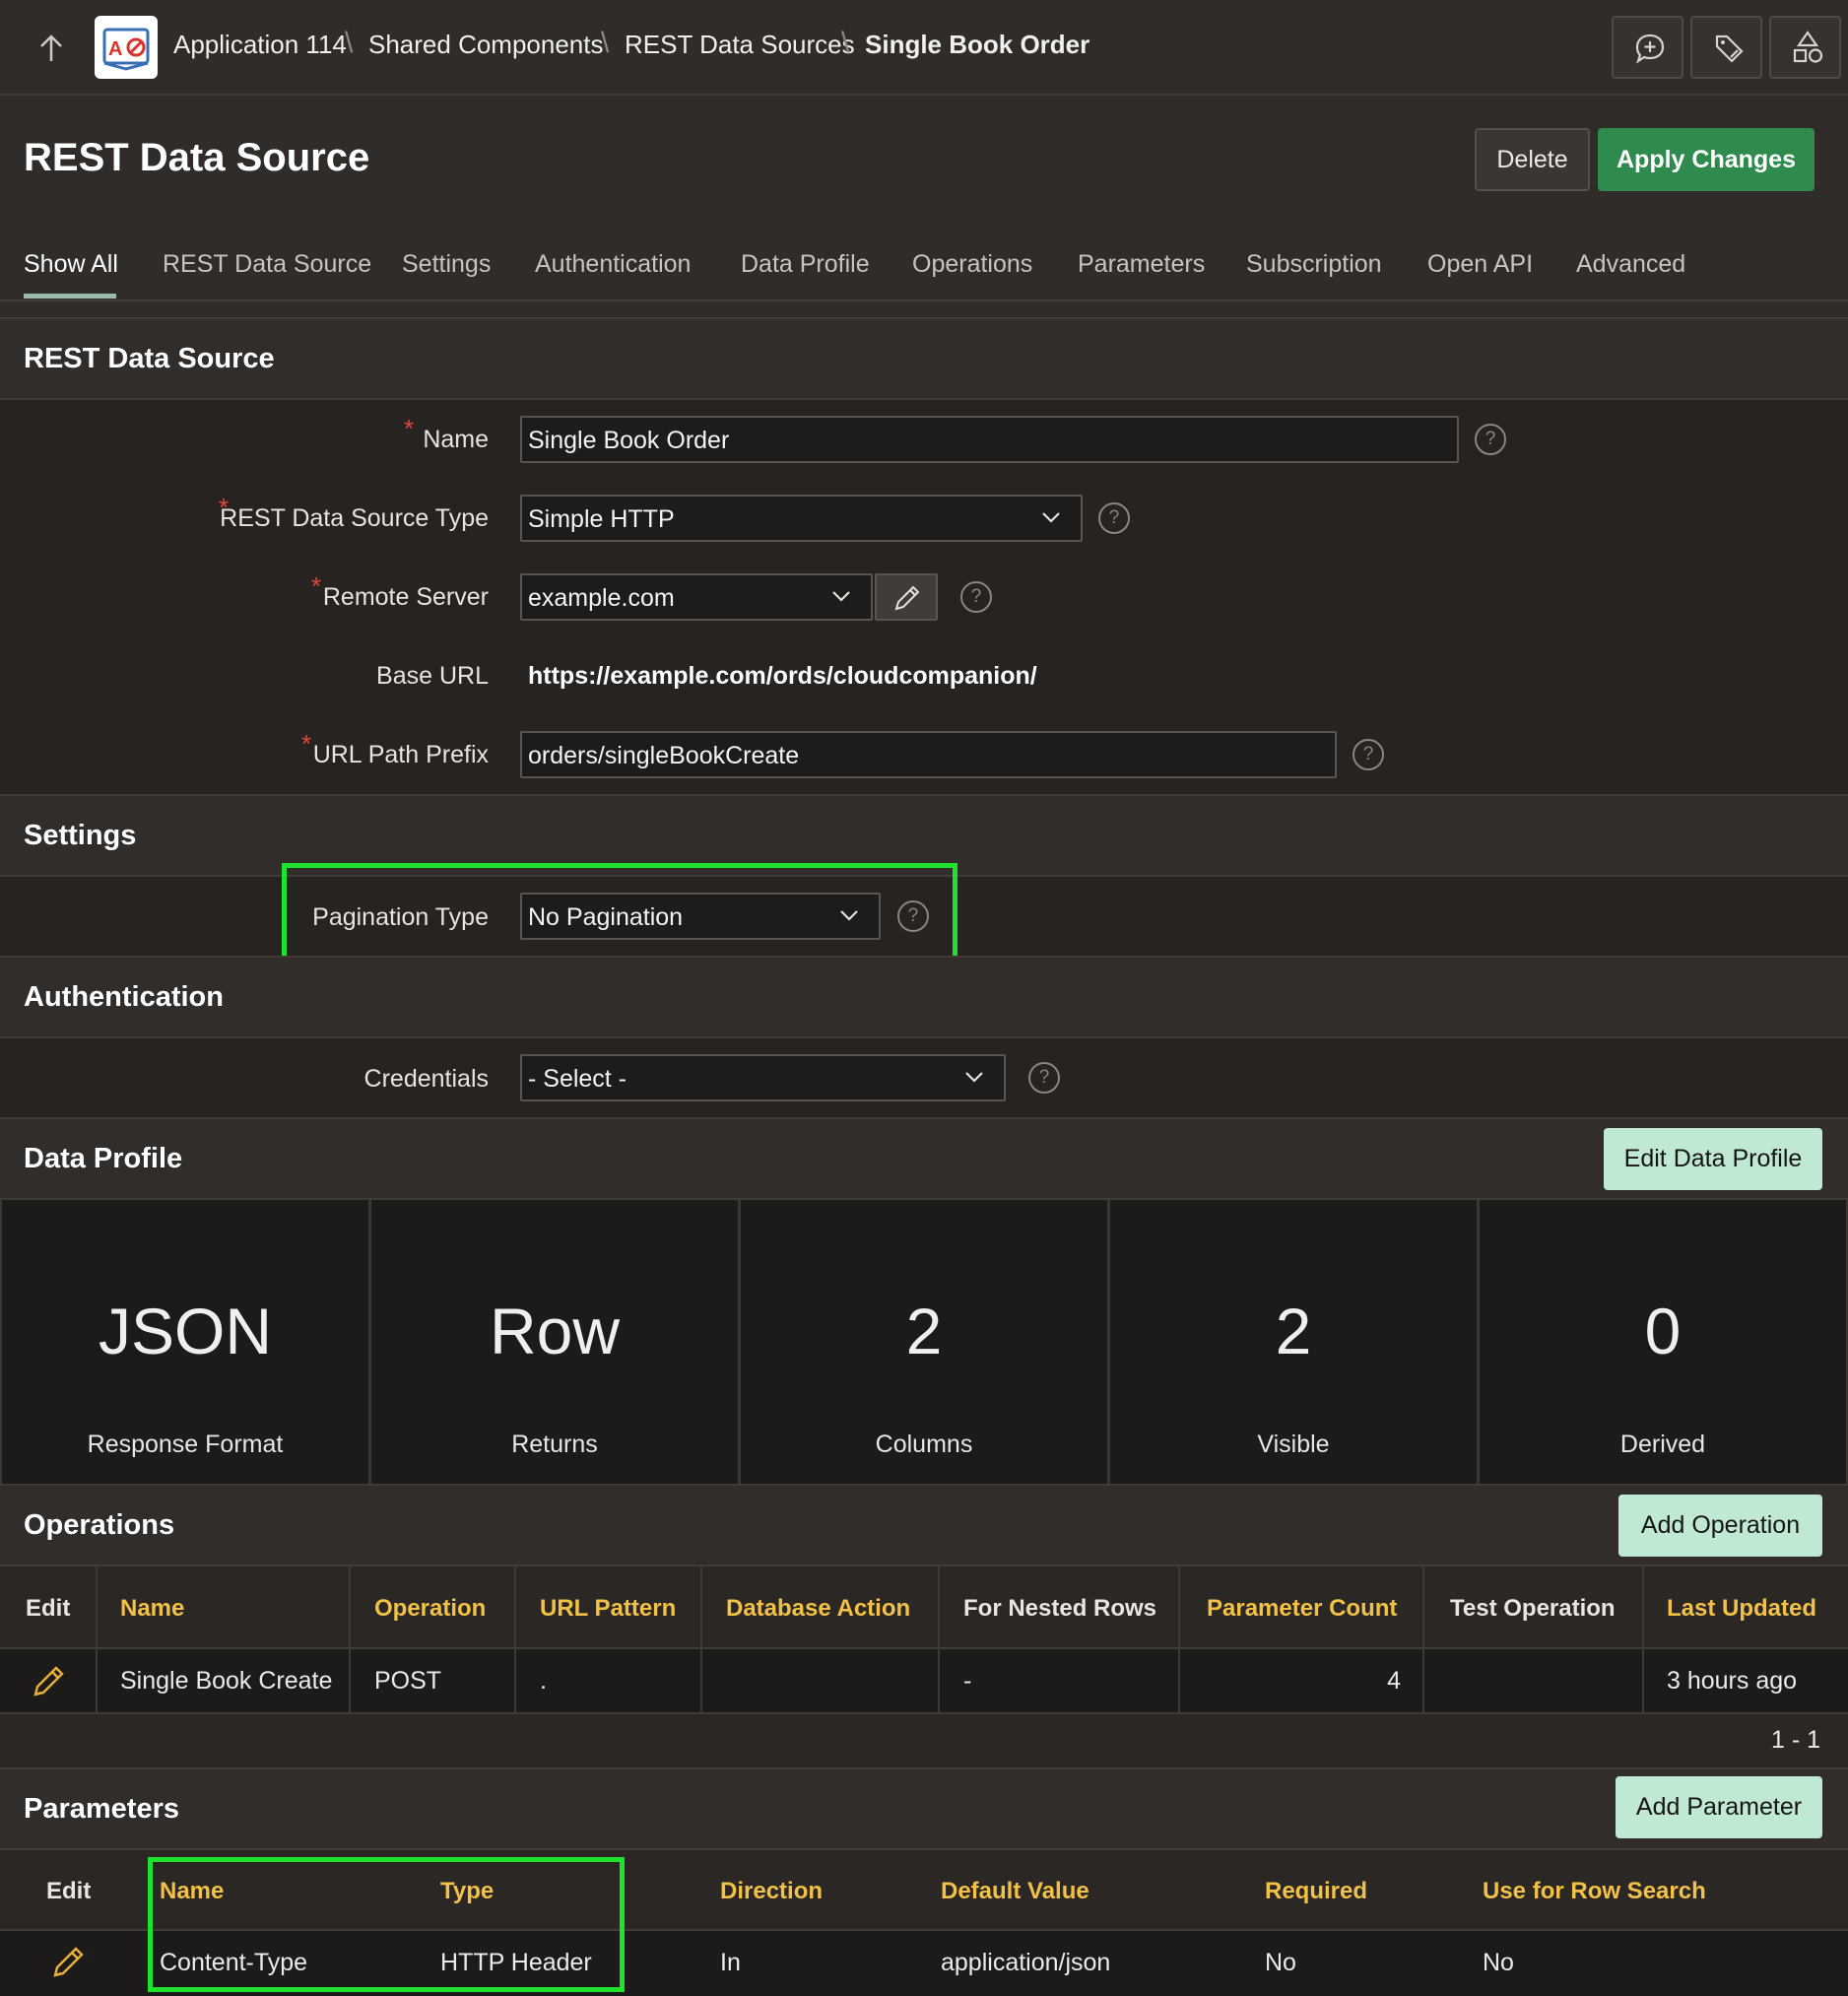 Image resolution: width=1848 pixels, height=1996 pixels. What do you see at coordinates (1805, 47) in the screenshot?
I see `shapes-button` at bounding box center [1805, 47].